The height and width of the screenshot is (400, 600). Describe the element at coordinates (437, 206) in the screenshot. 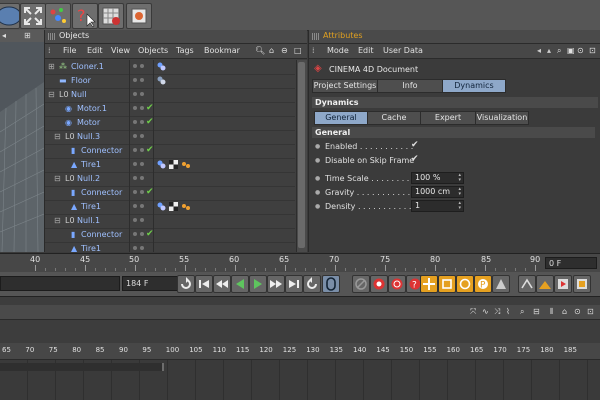

I see `density-field: 1 ▴ ▾` at that location.